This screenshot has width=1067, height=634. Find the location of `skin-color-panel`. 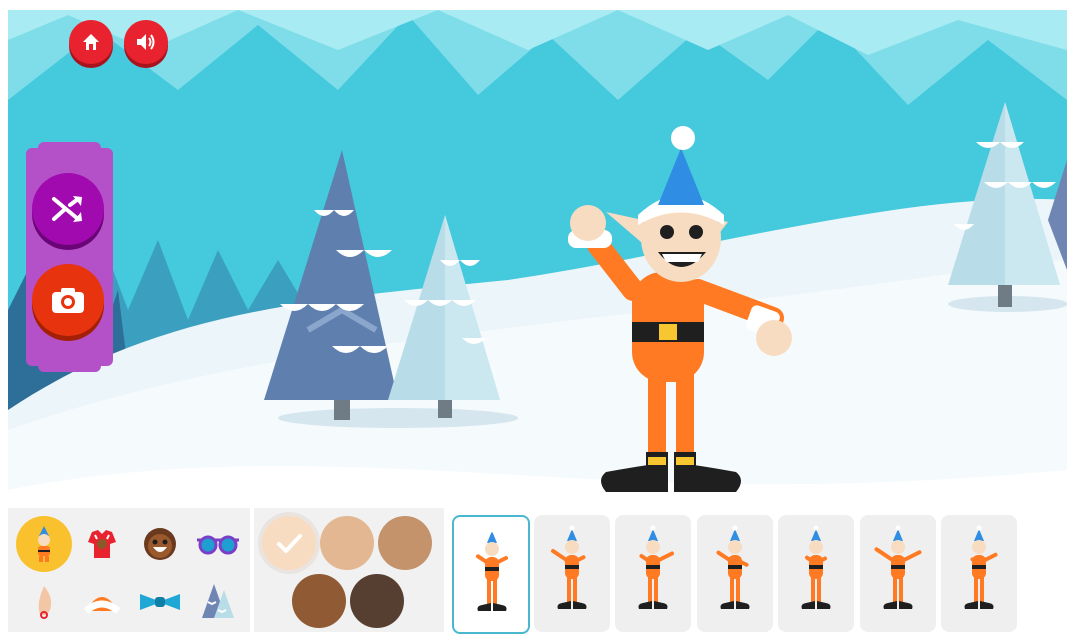

skin-color-panel is located at coordinates (349, 570).